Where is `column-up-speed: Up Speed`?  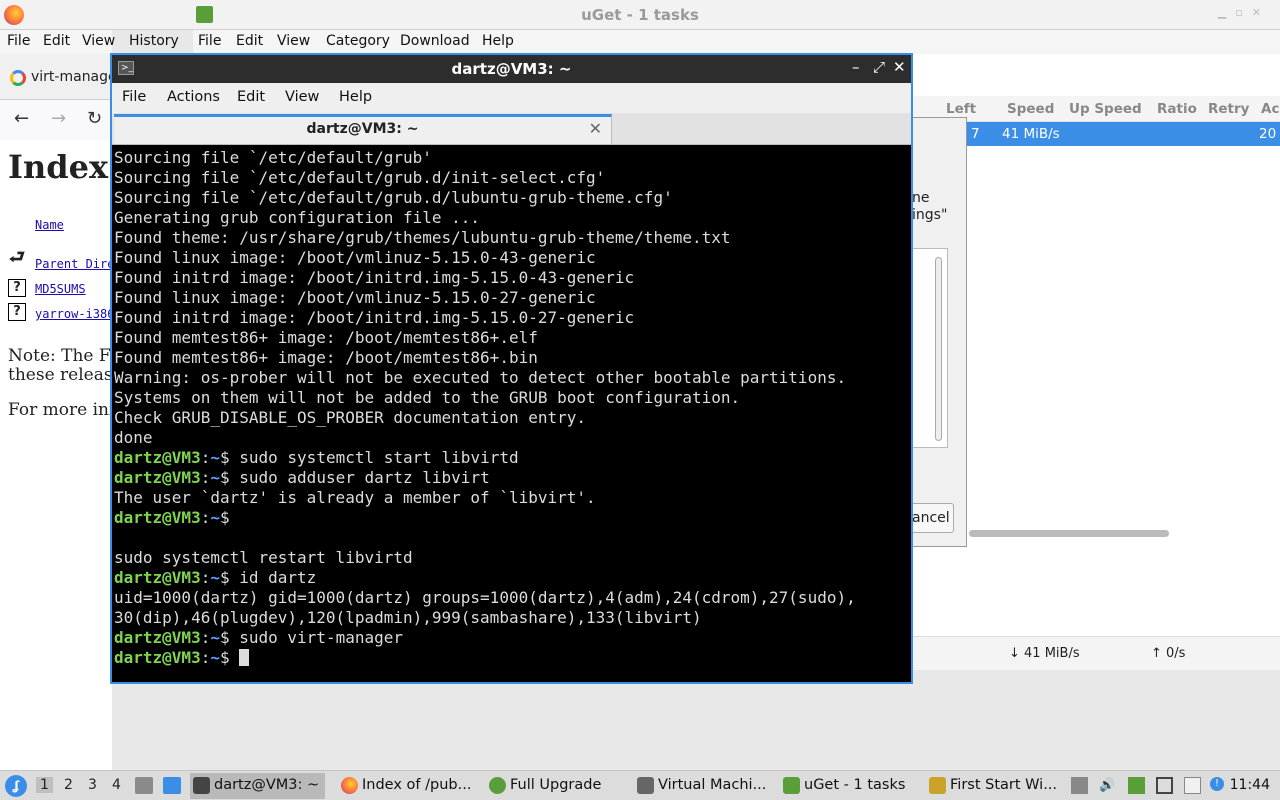
column-up-speed: Up Speed is located at coordinates (1105, 109).